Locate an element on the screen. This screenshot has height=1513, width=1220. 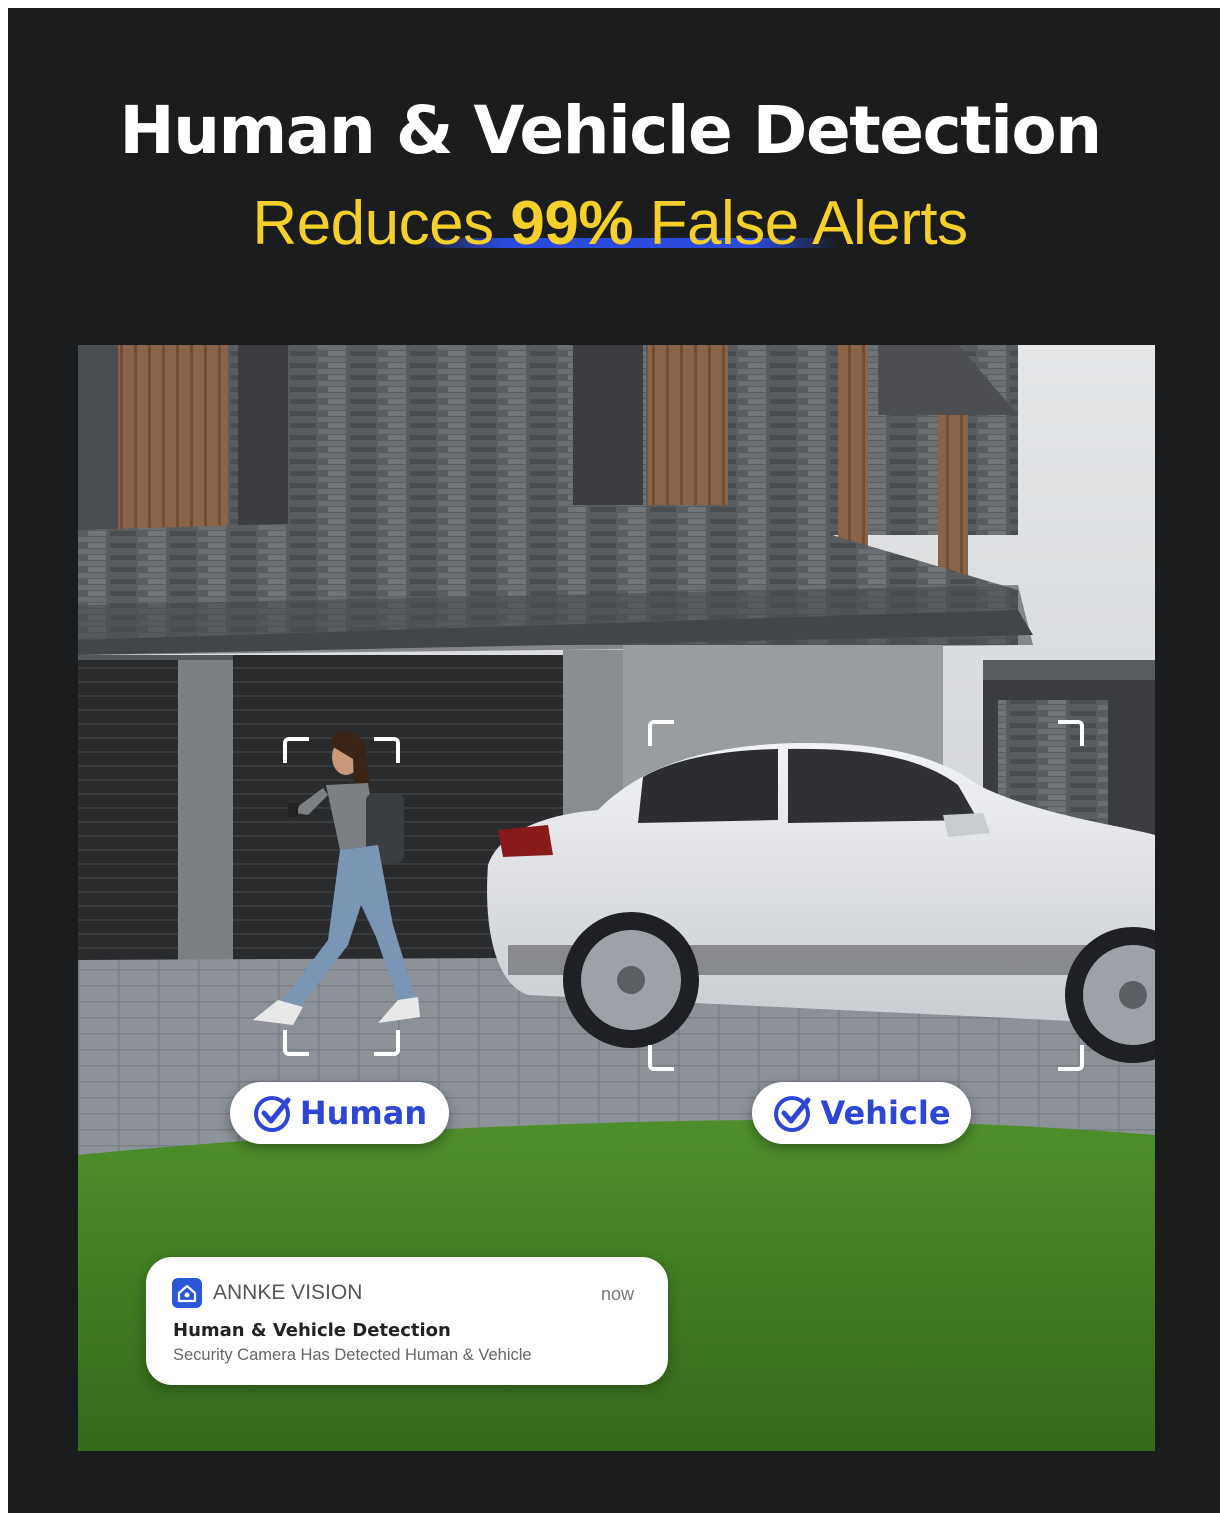
subtitle-after: False Alerts is located at coordinates (800, 223).